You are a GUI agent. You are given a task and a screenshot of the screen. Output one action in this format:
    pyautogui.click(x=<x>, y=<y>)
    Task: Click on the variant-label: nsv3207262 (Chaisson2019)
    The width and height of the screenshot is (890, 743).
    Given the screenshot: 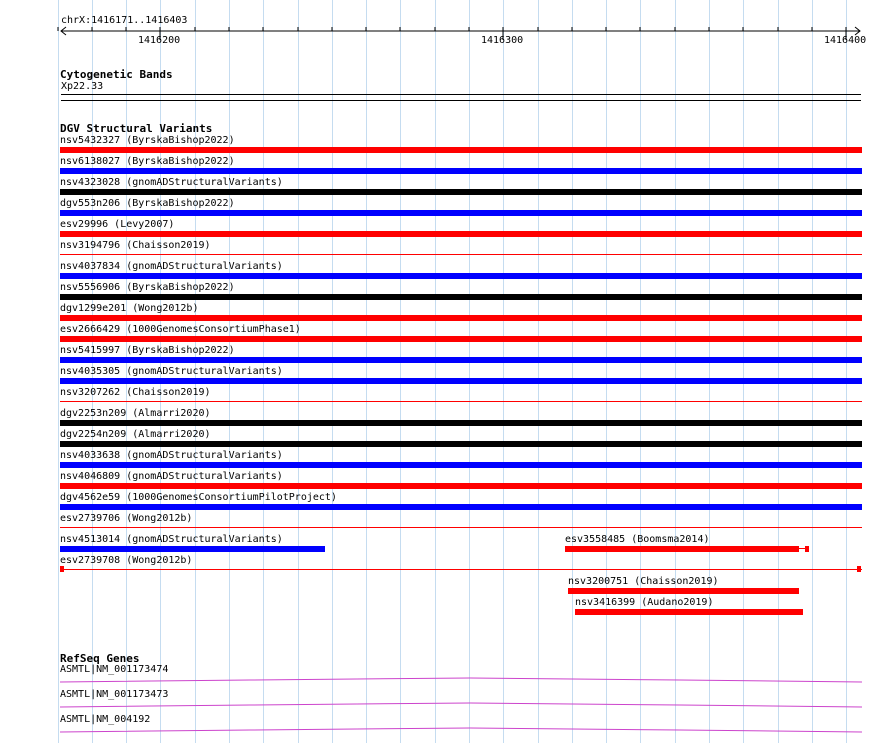 What is the action you would take?
    pyautogui.click(x=135, y=393)
    